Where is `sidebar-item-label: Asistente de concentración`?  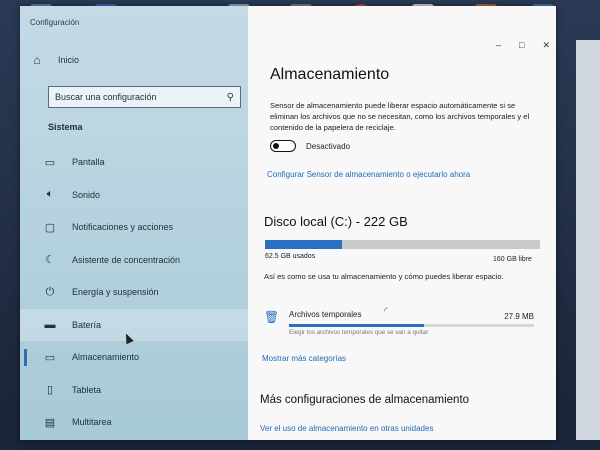
sidebar-item-label: Asistente de concentración is located at coordinates (126, 259).